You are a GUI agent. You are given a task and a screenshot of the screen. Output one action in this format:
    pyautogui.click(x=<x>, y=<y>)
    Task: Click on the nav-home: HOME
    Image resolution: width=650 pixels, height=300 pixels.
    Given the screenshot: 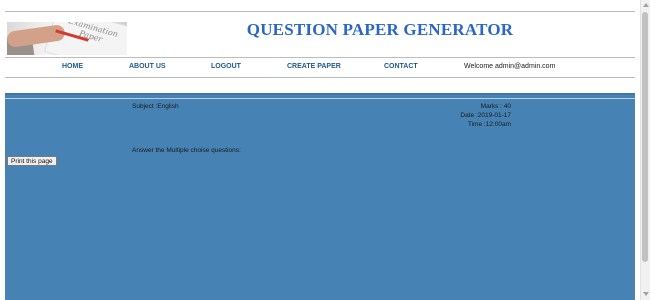 What is the action you would take?
    pyautogui.click(x=72, y=66)
    